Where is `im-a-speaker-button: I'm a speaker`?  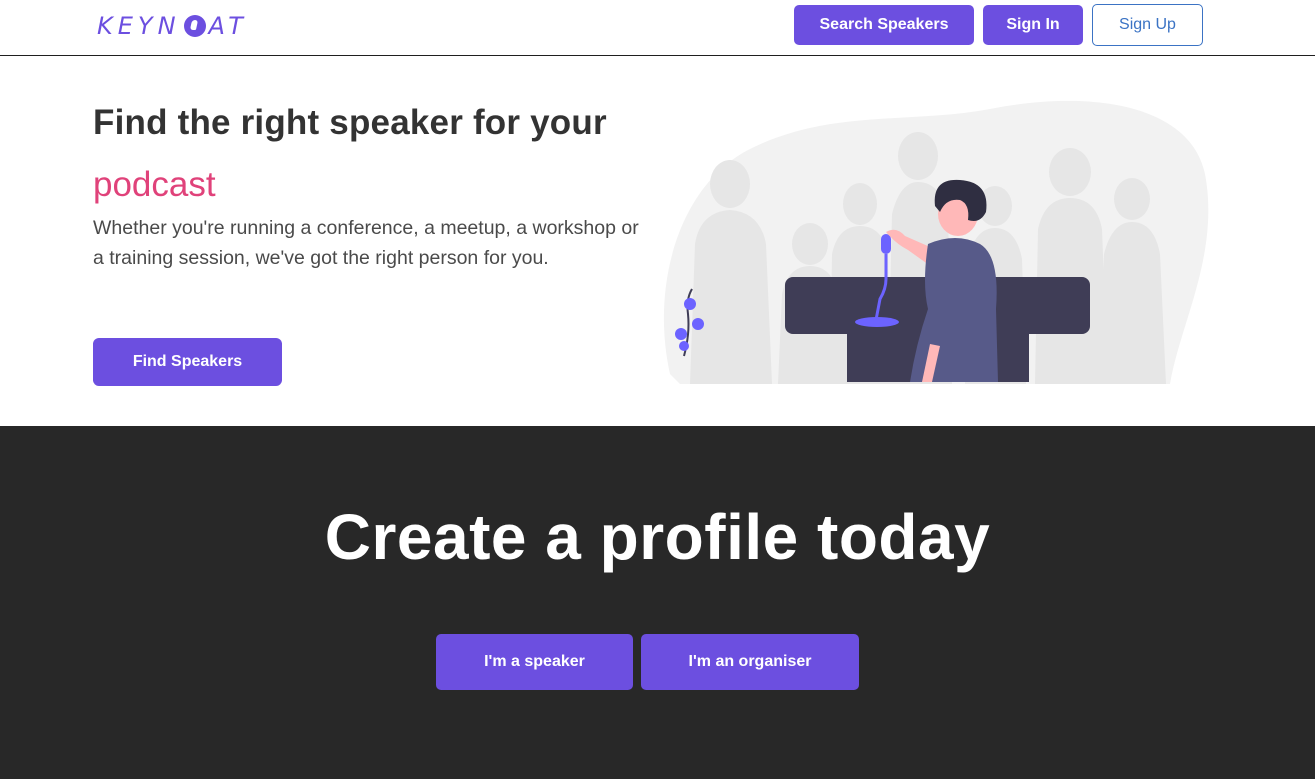
im-a-speaker-button: I'm a speaker is located at coordinates (534, 662).